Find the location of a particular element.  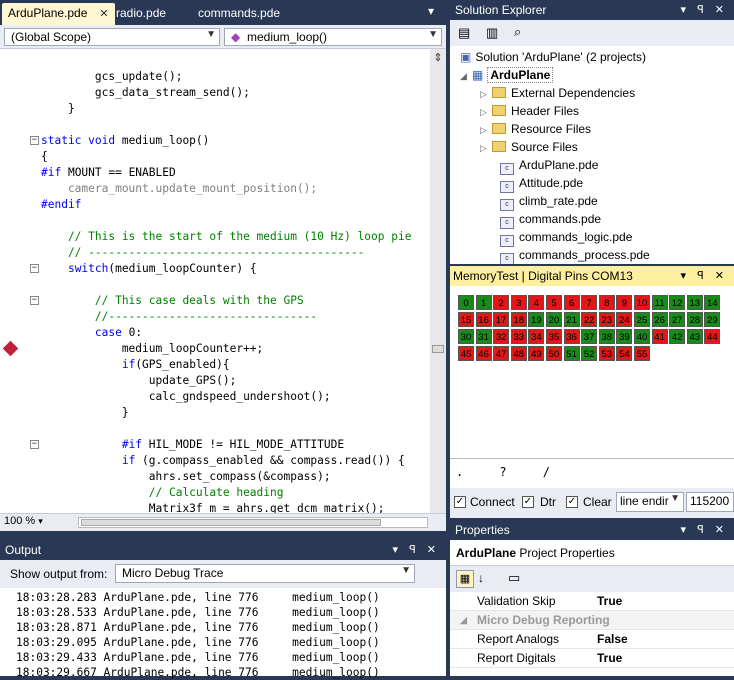

folder-node: ▷ External Dependencies is located at coordinates (557, 93).